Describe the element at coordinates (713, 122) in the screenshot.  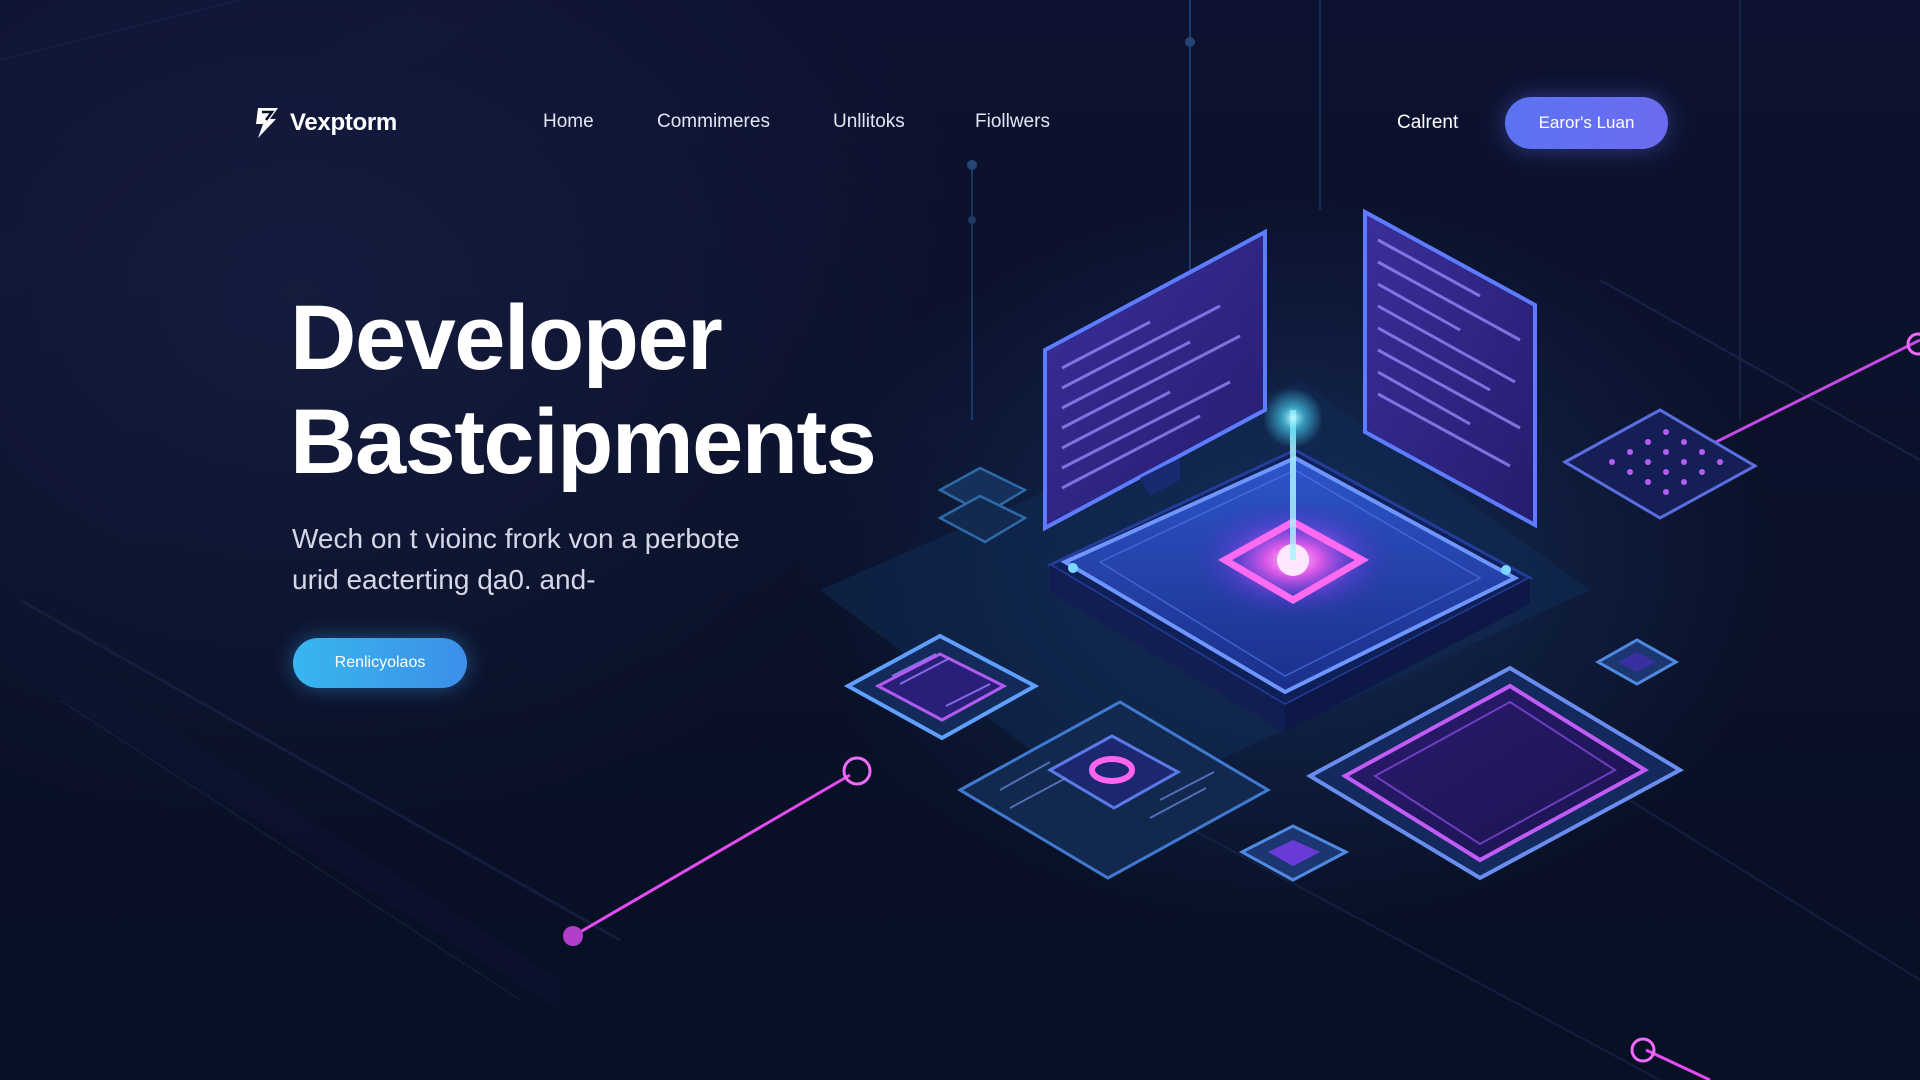
I see `nav-link-commimeres: Commimeres` at that location.